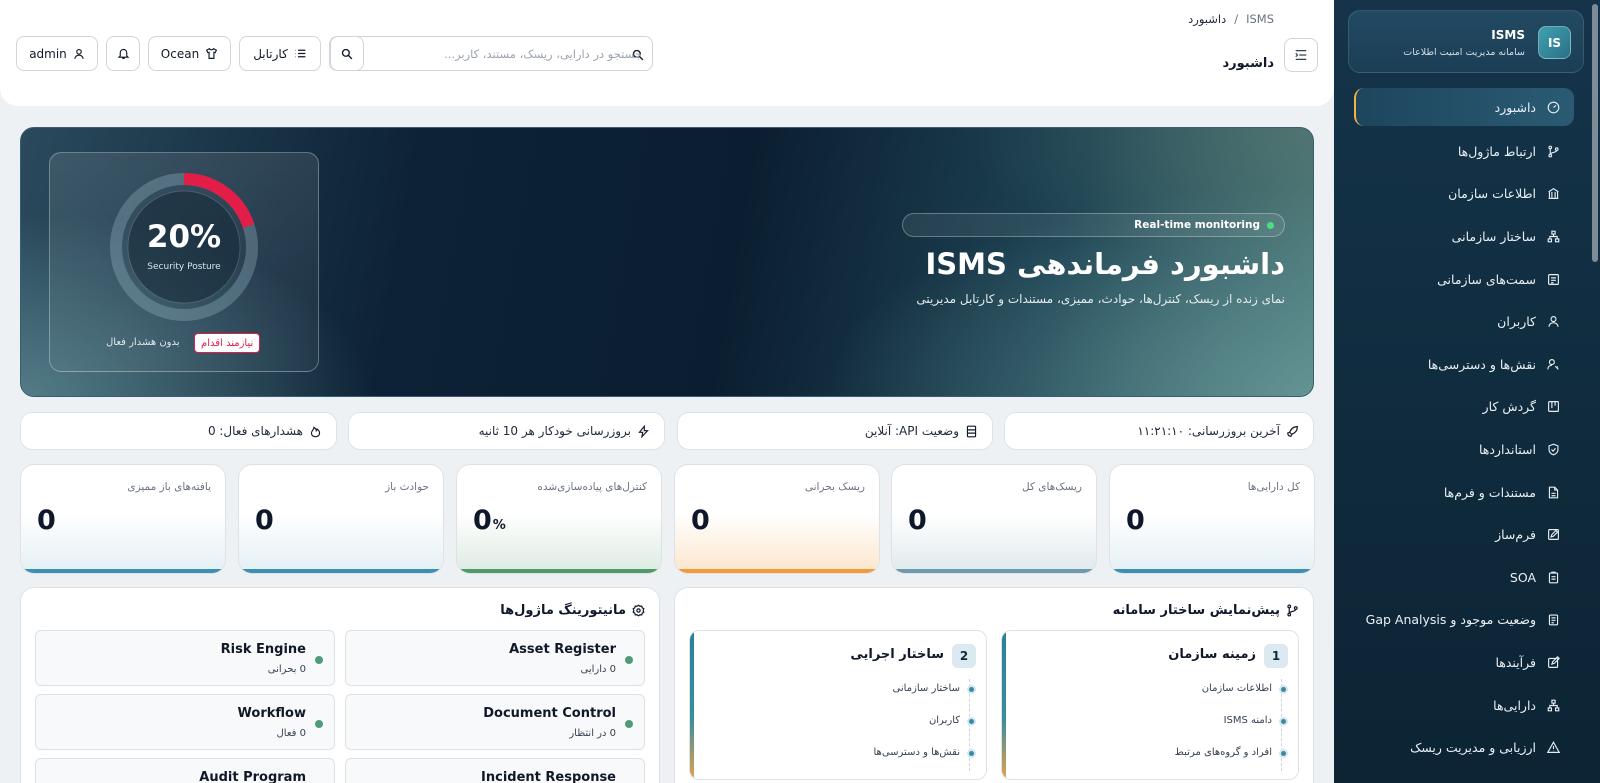 This screenshot has height=783, width=1600. I want to click on posture-label: Security Posture, so click(184, 267).